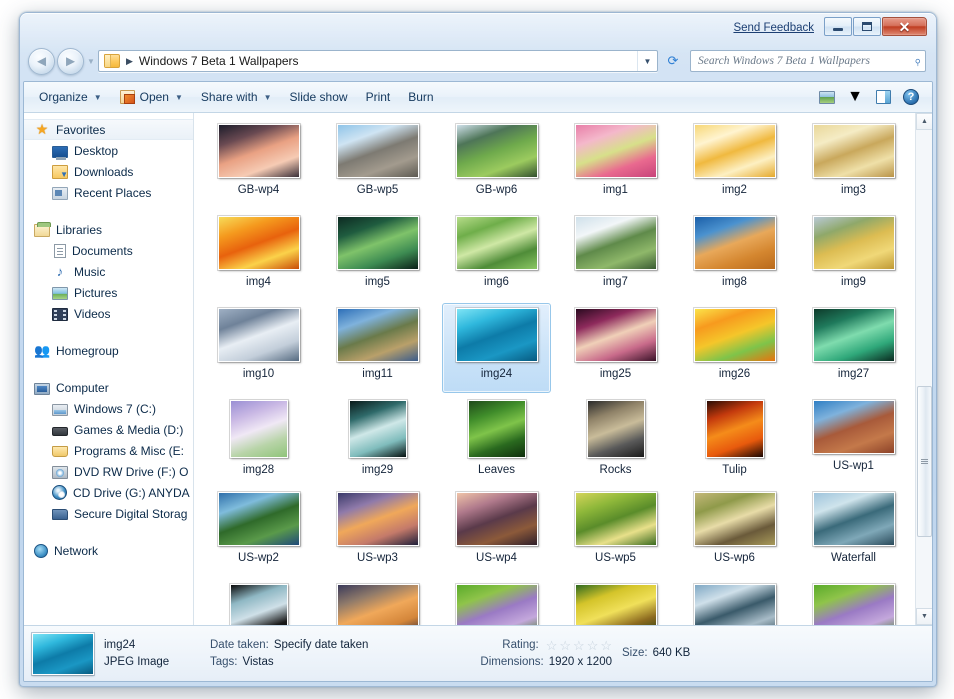 Image resolution: width=954 pixels, height=699 pixels. Describe the element at coordinates (673, 61) in the screenshot. I see `refresh-button: ⟳` at that location.